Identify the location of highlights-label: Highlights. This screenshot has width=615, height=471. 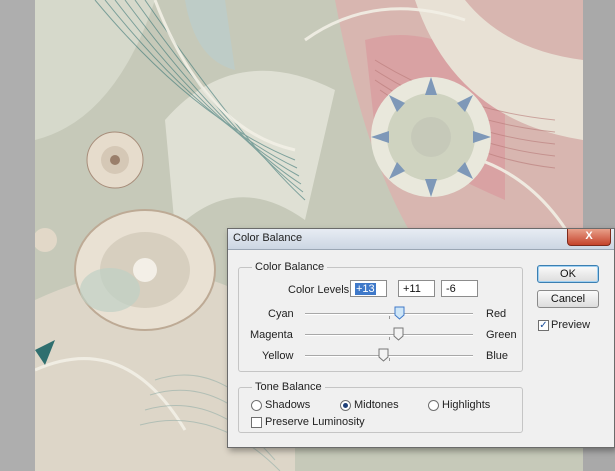
(466, 405).